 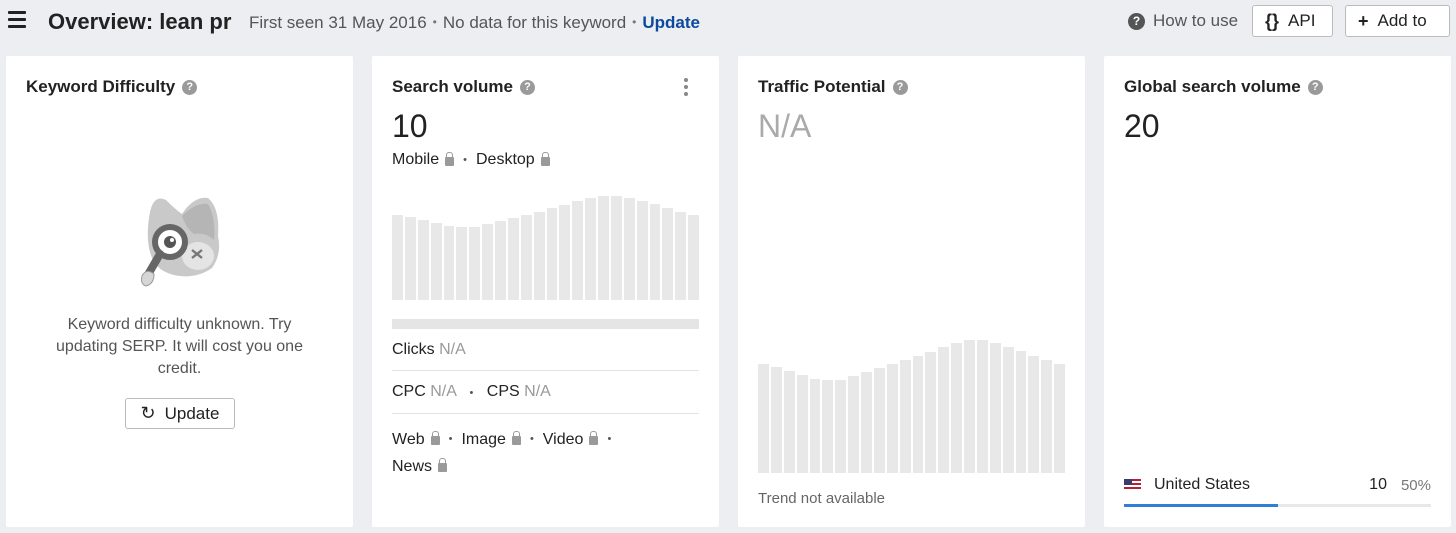 What do you see at coordinates (1402, 20) in the screenshot?
I see `add-to-button-label: Add to` at bounding box center [1402, 20].